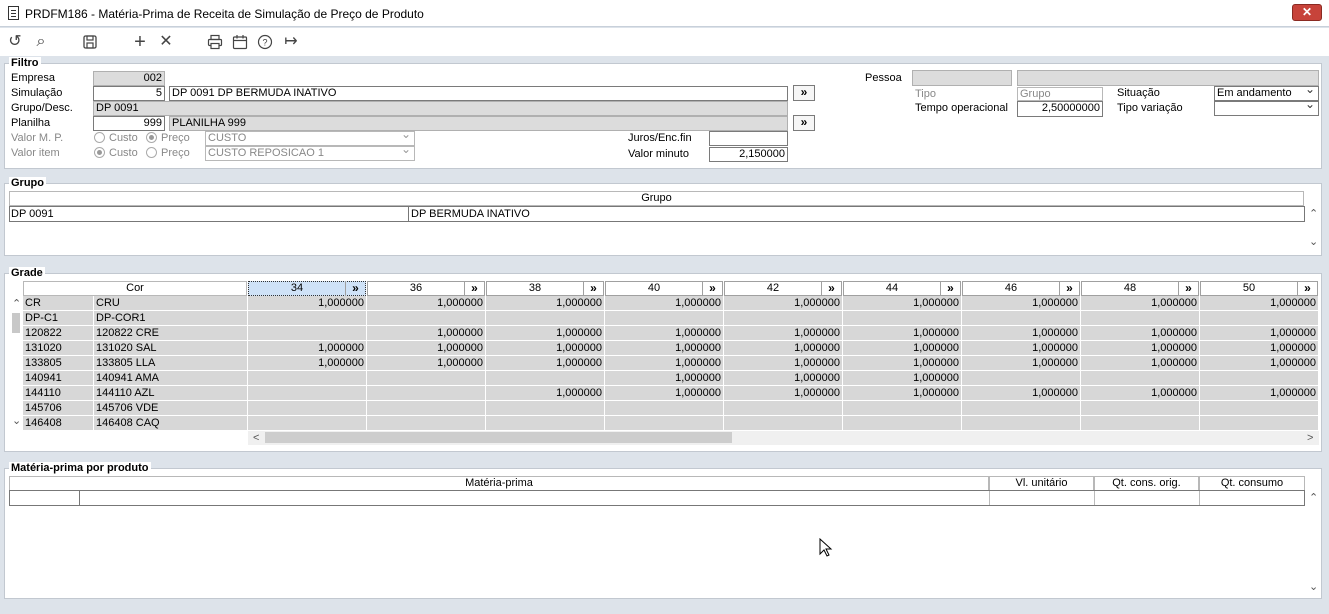  I want to click on grupo-scroll-up-icon: ⌃, so click(1313, 213).